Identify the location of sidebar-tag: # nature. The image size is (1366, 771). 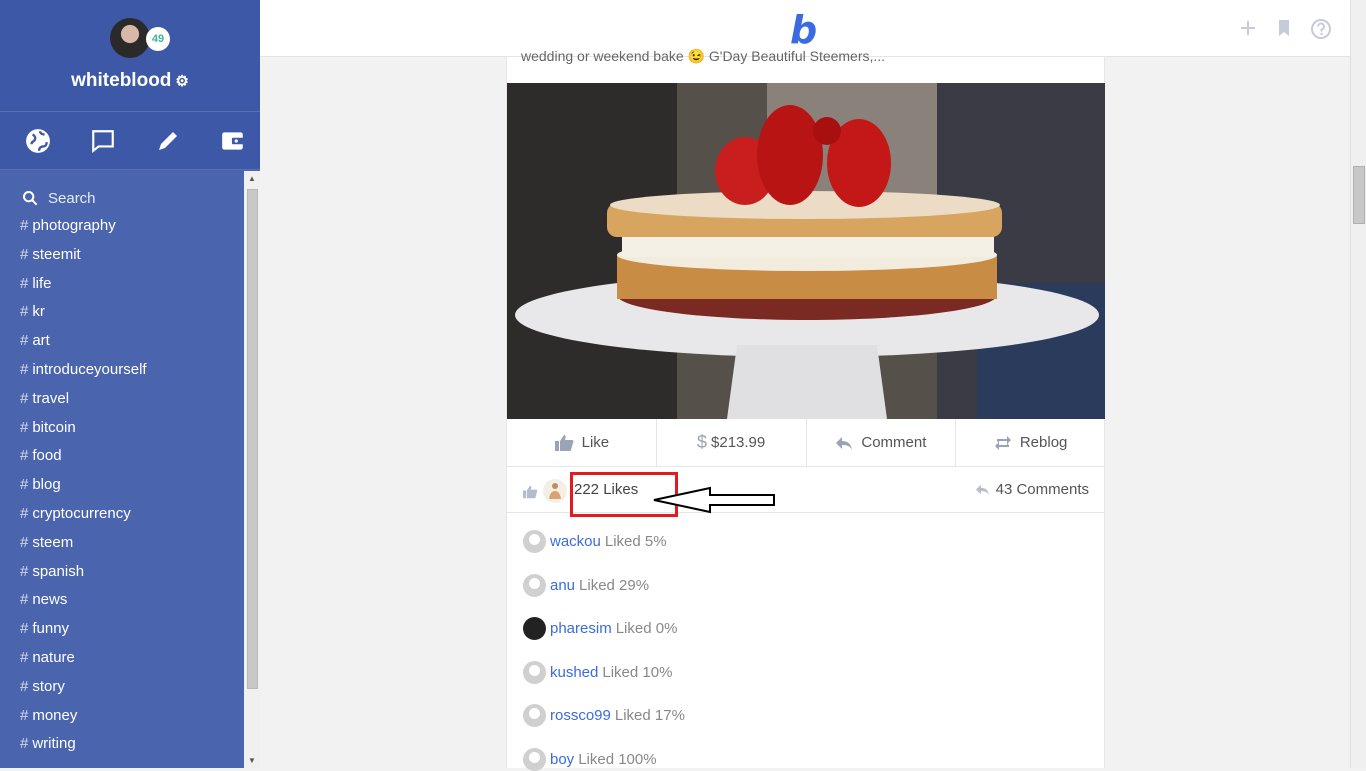
(122, 658).